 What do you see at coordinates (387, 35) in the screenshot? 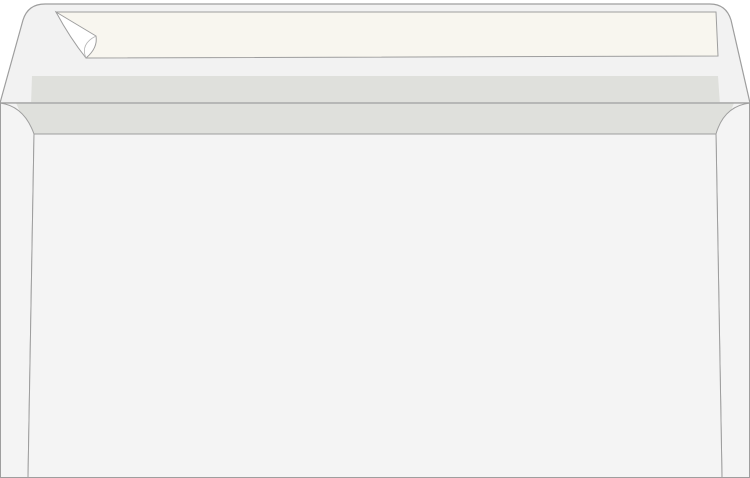
I see `release-liner-strip` at bounding box center [387, 35].